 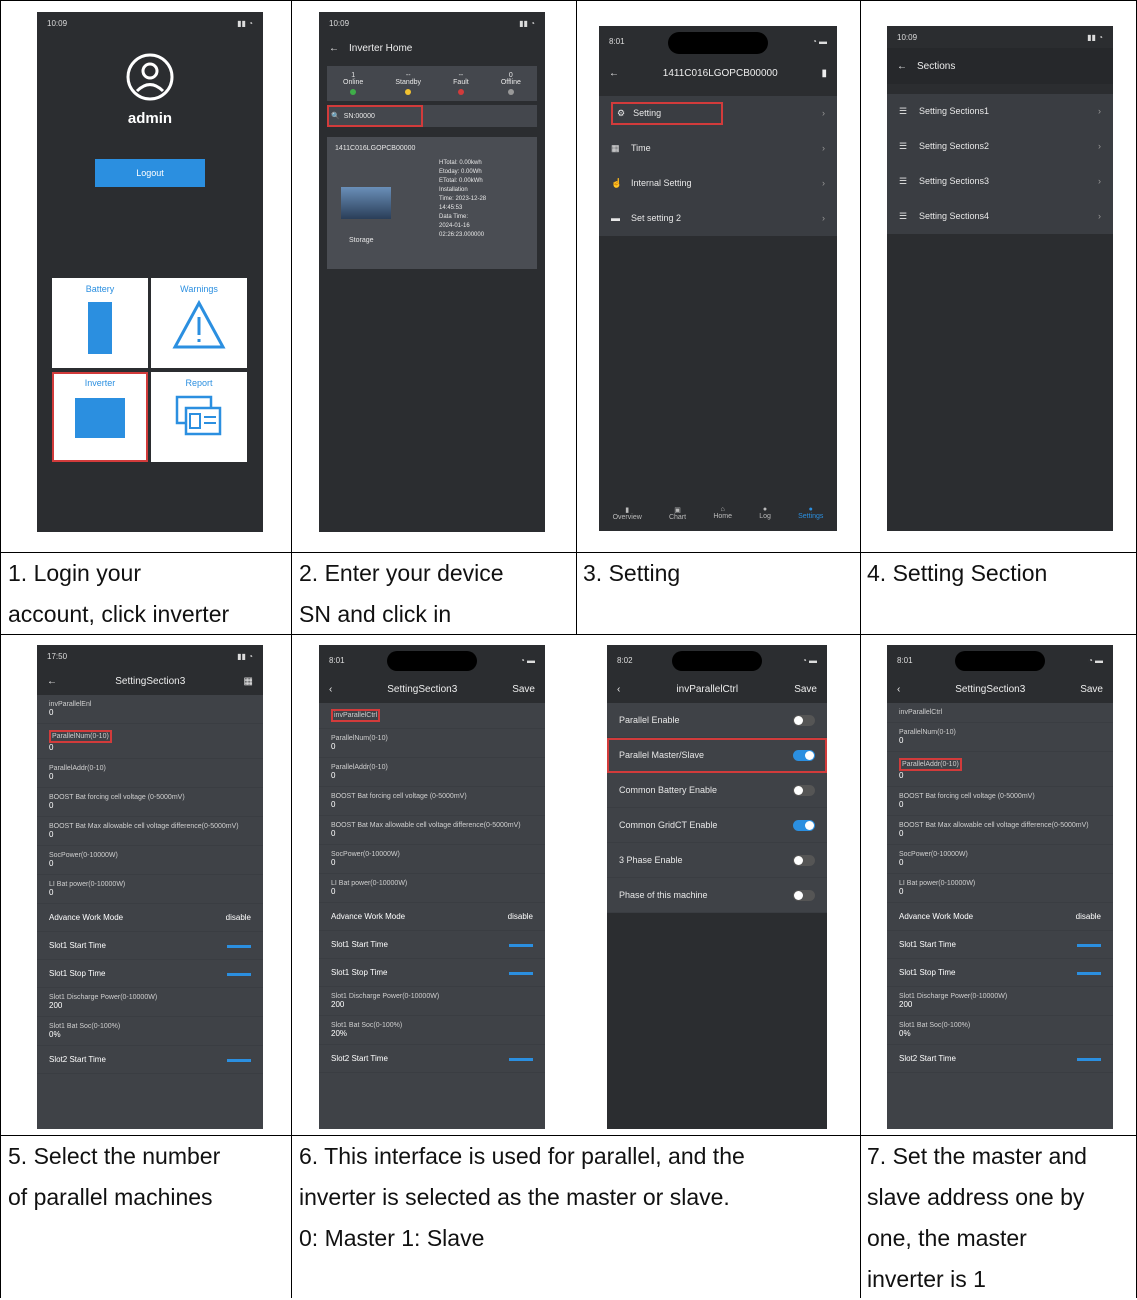 I want to click on toggle-row: 3 Phase Enable, so click(x=717, y=860).